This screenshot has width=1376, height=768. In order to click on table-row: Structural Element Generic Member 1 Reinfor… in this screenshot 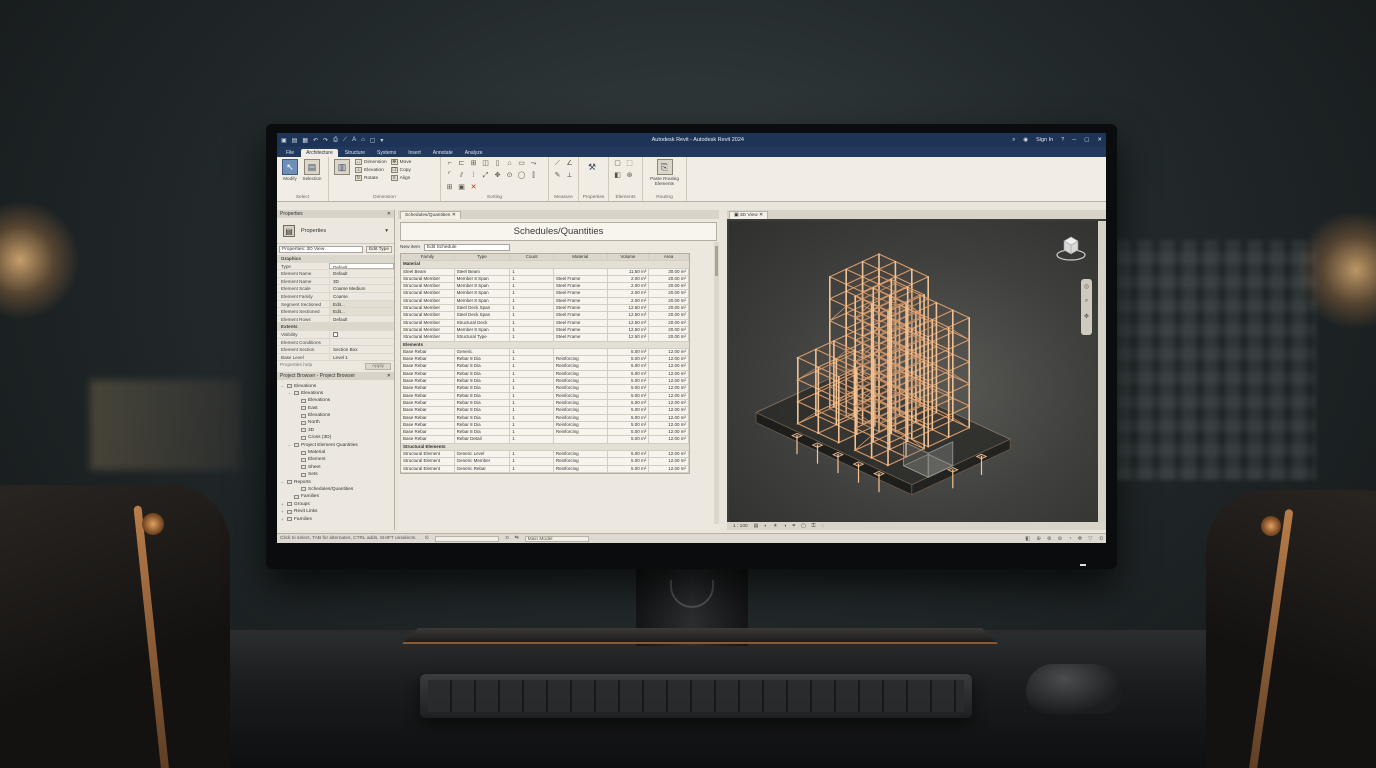, I will do `click(545, 462)`.